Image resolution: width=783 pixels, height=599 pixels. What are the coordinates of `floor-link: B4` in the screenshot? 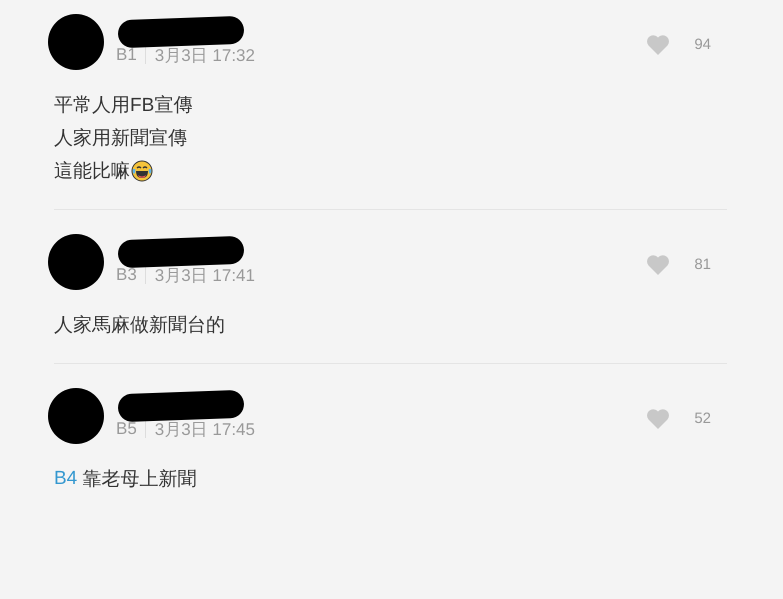 It's located at (66, 479).